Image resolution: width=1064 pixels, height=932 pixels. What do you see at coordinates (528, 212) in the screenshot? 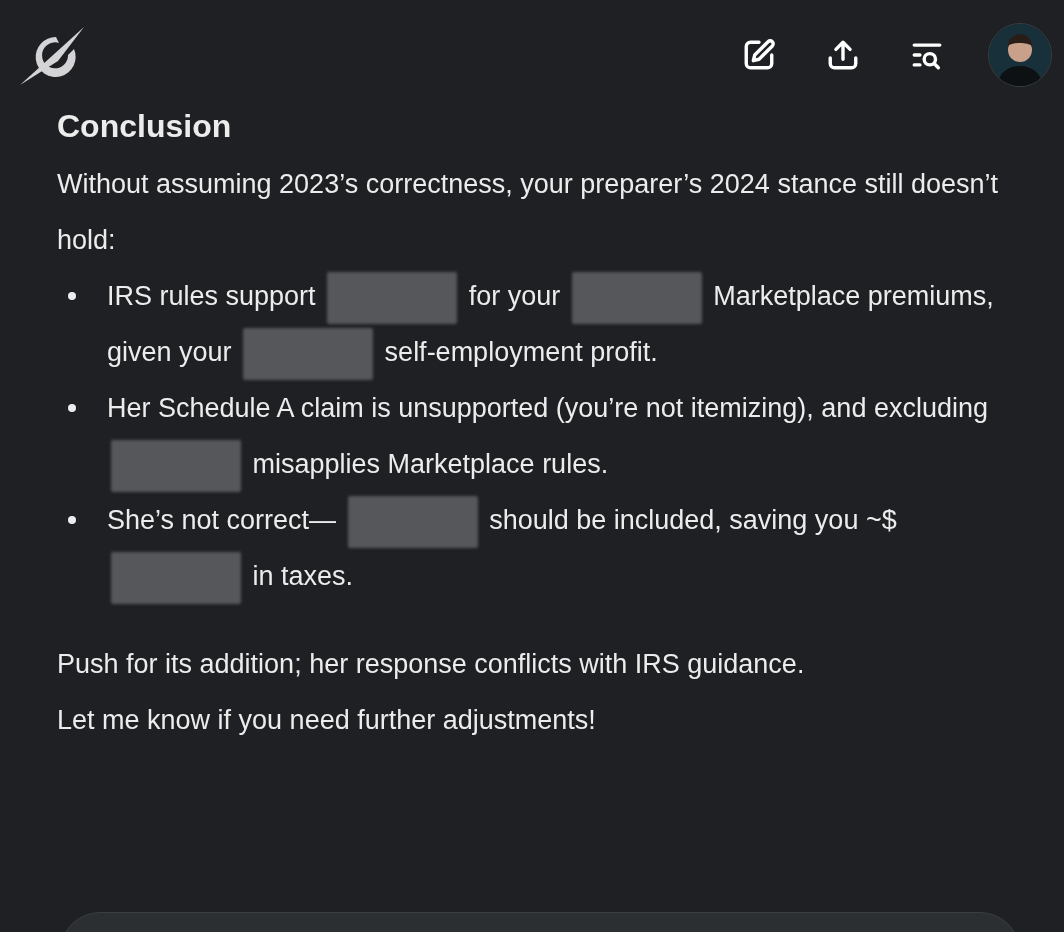
I see `paragraph: Without assuming 2023’s correctness, your preparer’s 2024 stance still doesn’t hold:` at bounding box center [528, 212].